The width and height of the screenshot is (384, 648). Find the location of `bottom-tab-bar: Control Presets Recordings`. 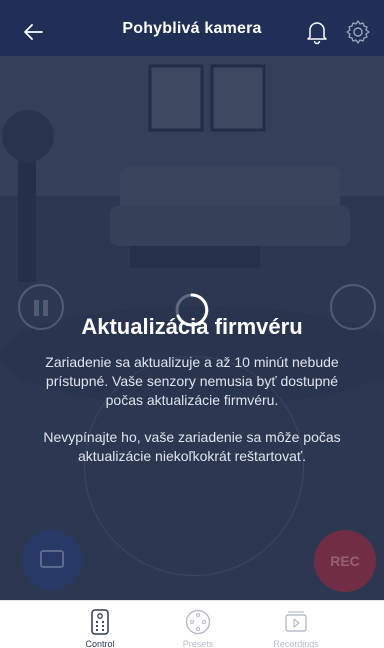

bottom-tab-bar: Control Presets Recordings is located at coordinates (192, 624).